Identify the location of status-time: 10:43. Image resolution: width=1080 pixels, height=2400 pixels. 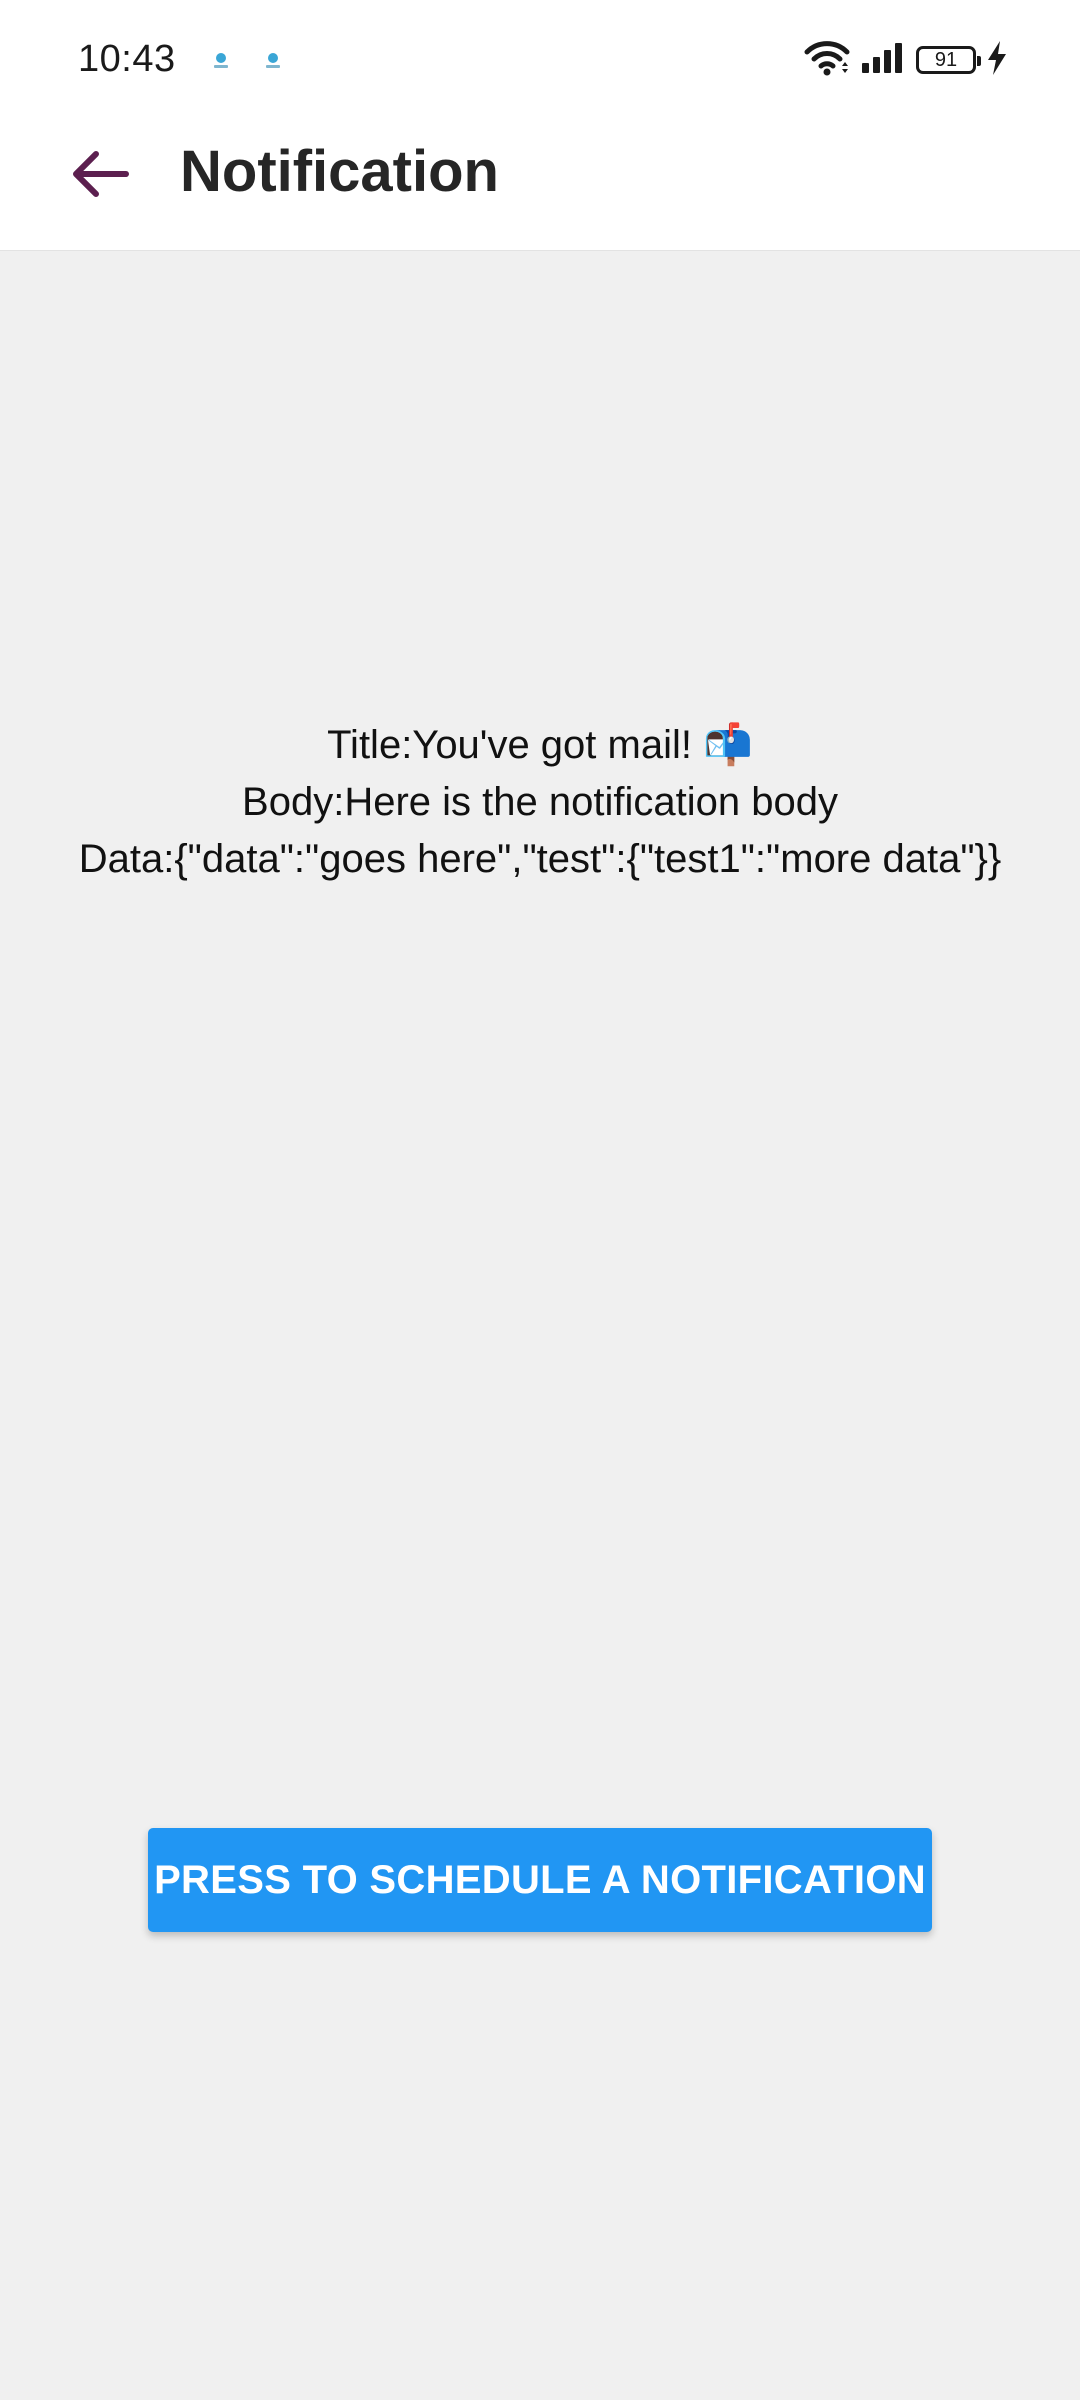
(127, 59).